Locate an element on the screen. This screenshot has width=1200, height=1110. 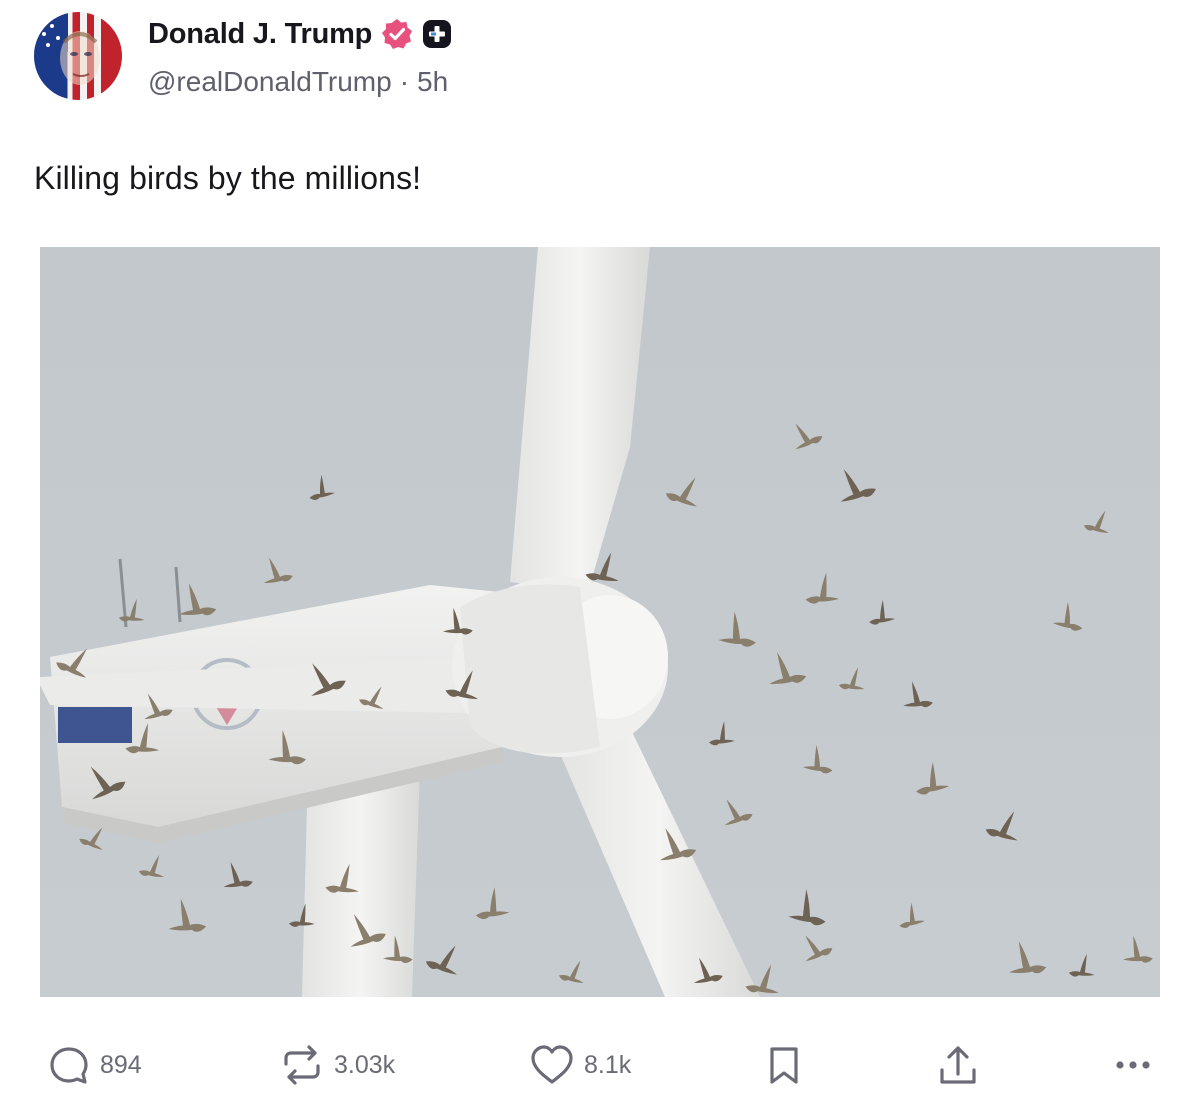
action-bar: 894 3.03k 8.1k is located at coordinates (600, 1066).